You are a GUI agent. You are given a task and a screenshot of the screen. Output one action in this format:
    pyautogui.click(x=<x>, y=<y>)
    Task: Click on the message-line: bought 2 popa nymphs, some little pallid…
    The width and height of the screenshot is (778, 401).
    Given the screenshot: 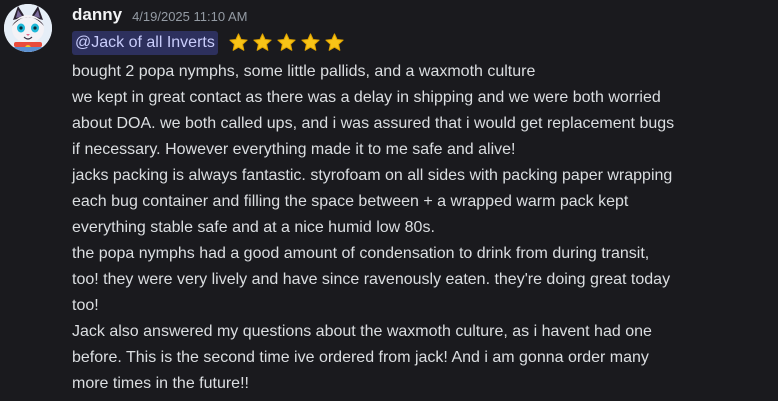 What is the action you would take?
    pyautogui.click(x=304, y=71)
    